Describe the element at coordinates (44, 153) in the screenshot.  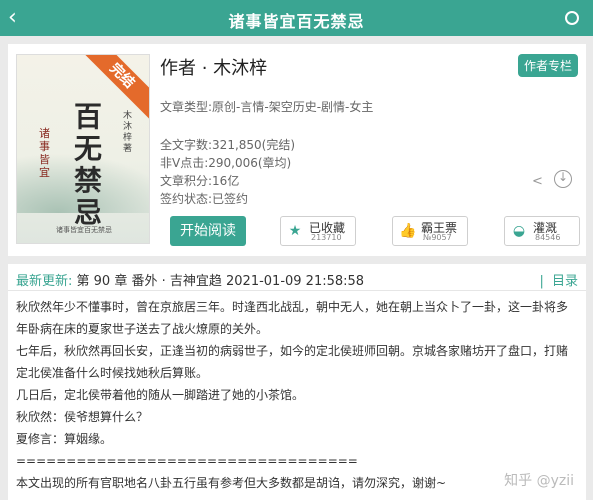
I see `cover-subtitle: 诸事皆宜` at that location.